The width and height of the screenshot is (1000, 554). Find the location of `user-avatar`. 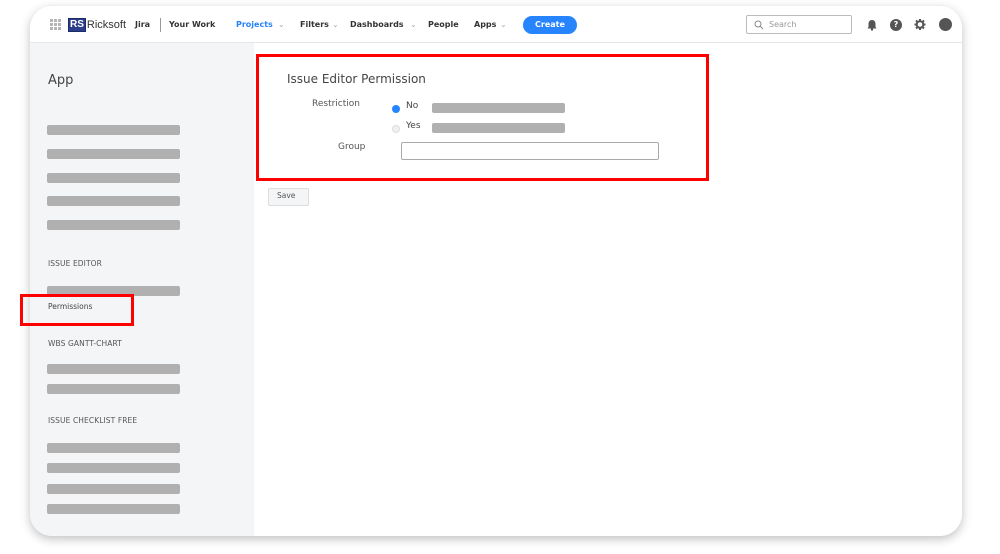

user-avatar is located at coordinates (945, 24).